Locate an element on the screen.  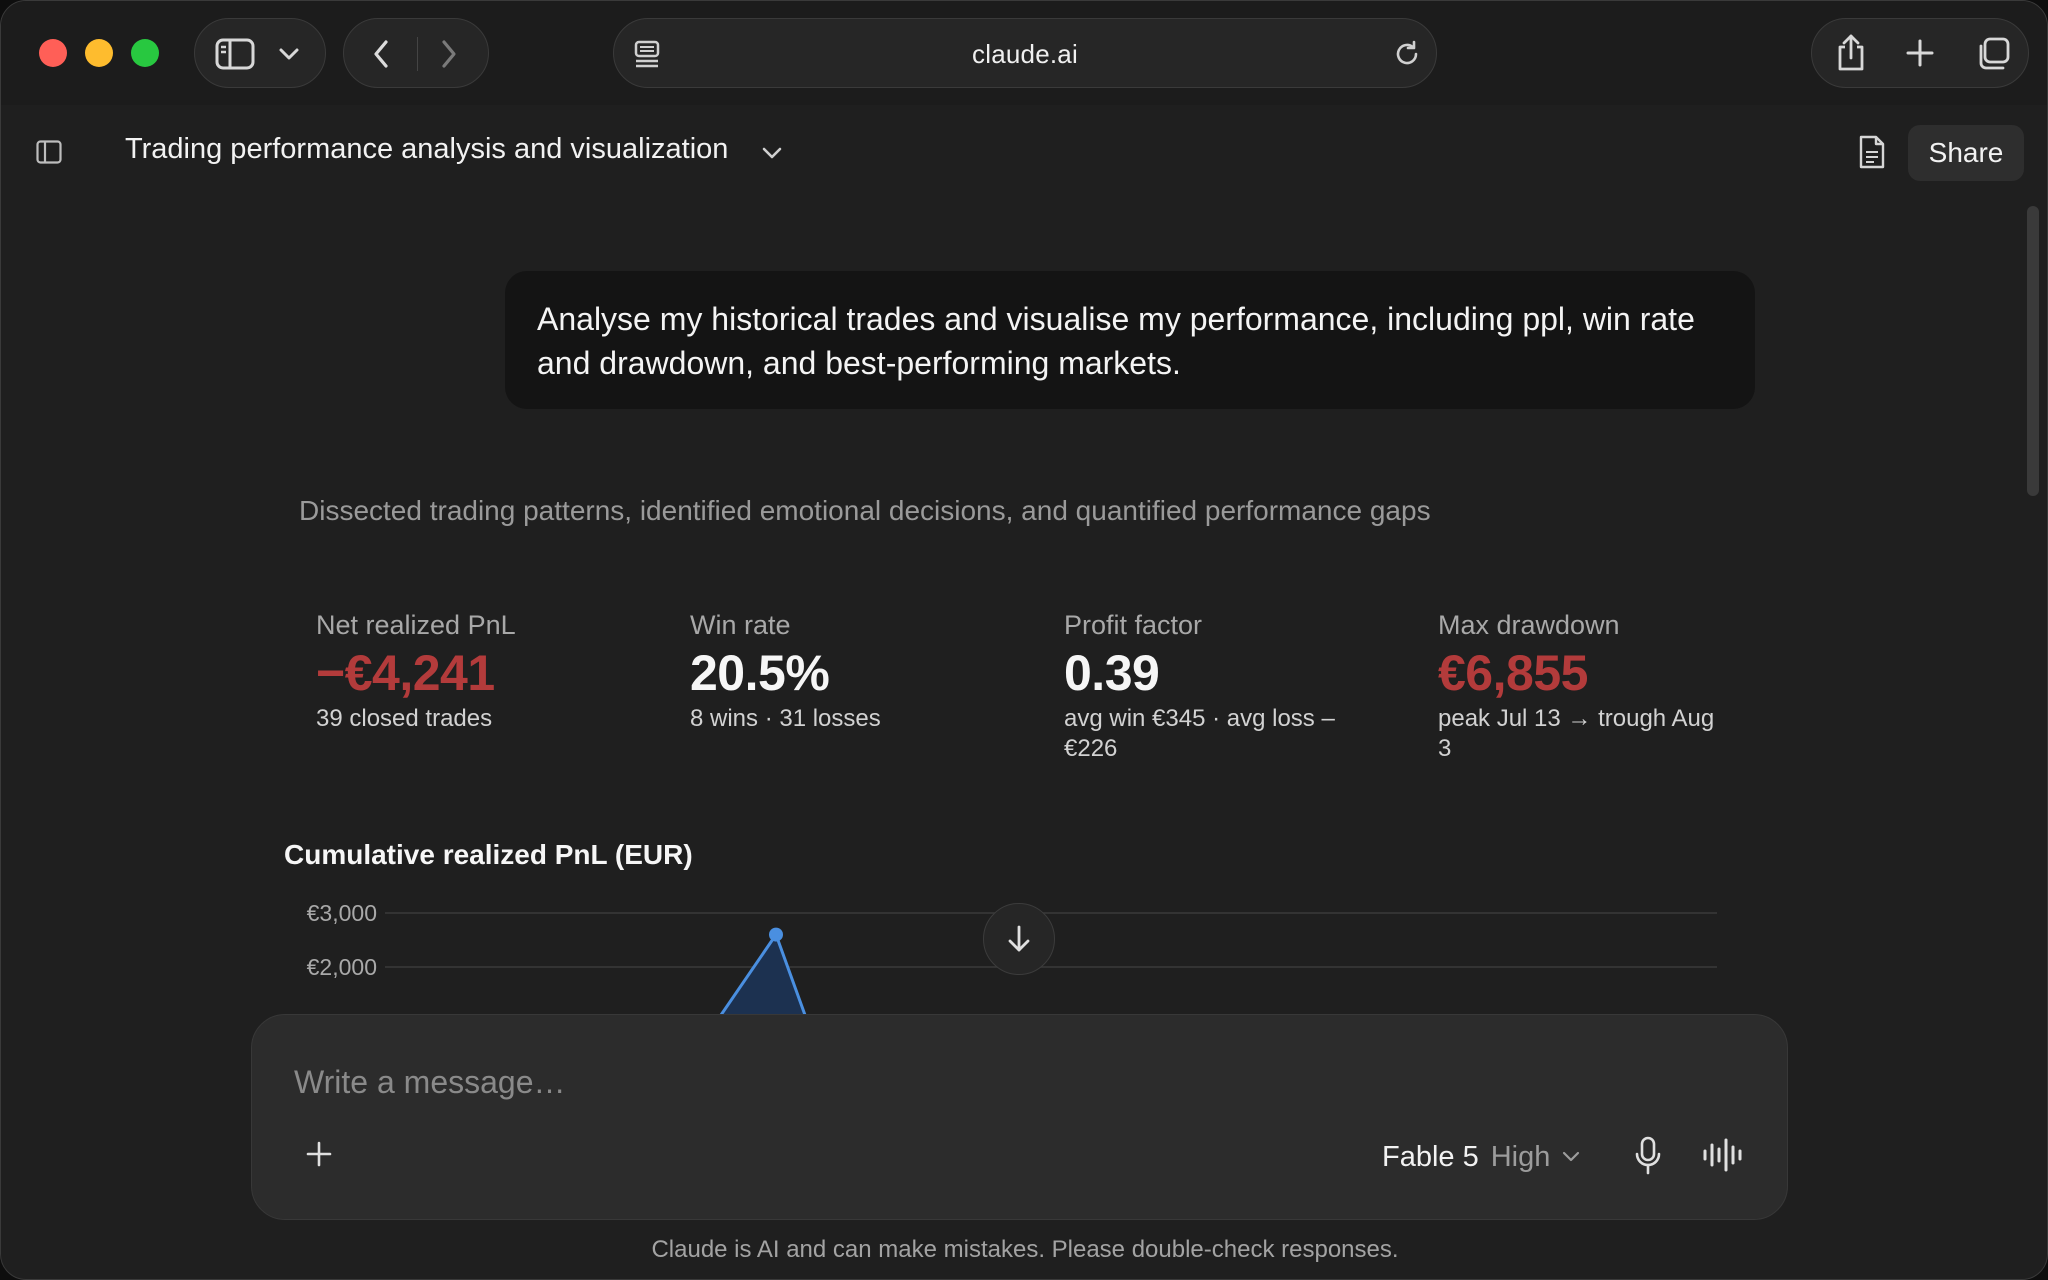
message-input is located at coordinates (844, 1082).